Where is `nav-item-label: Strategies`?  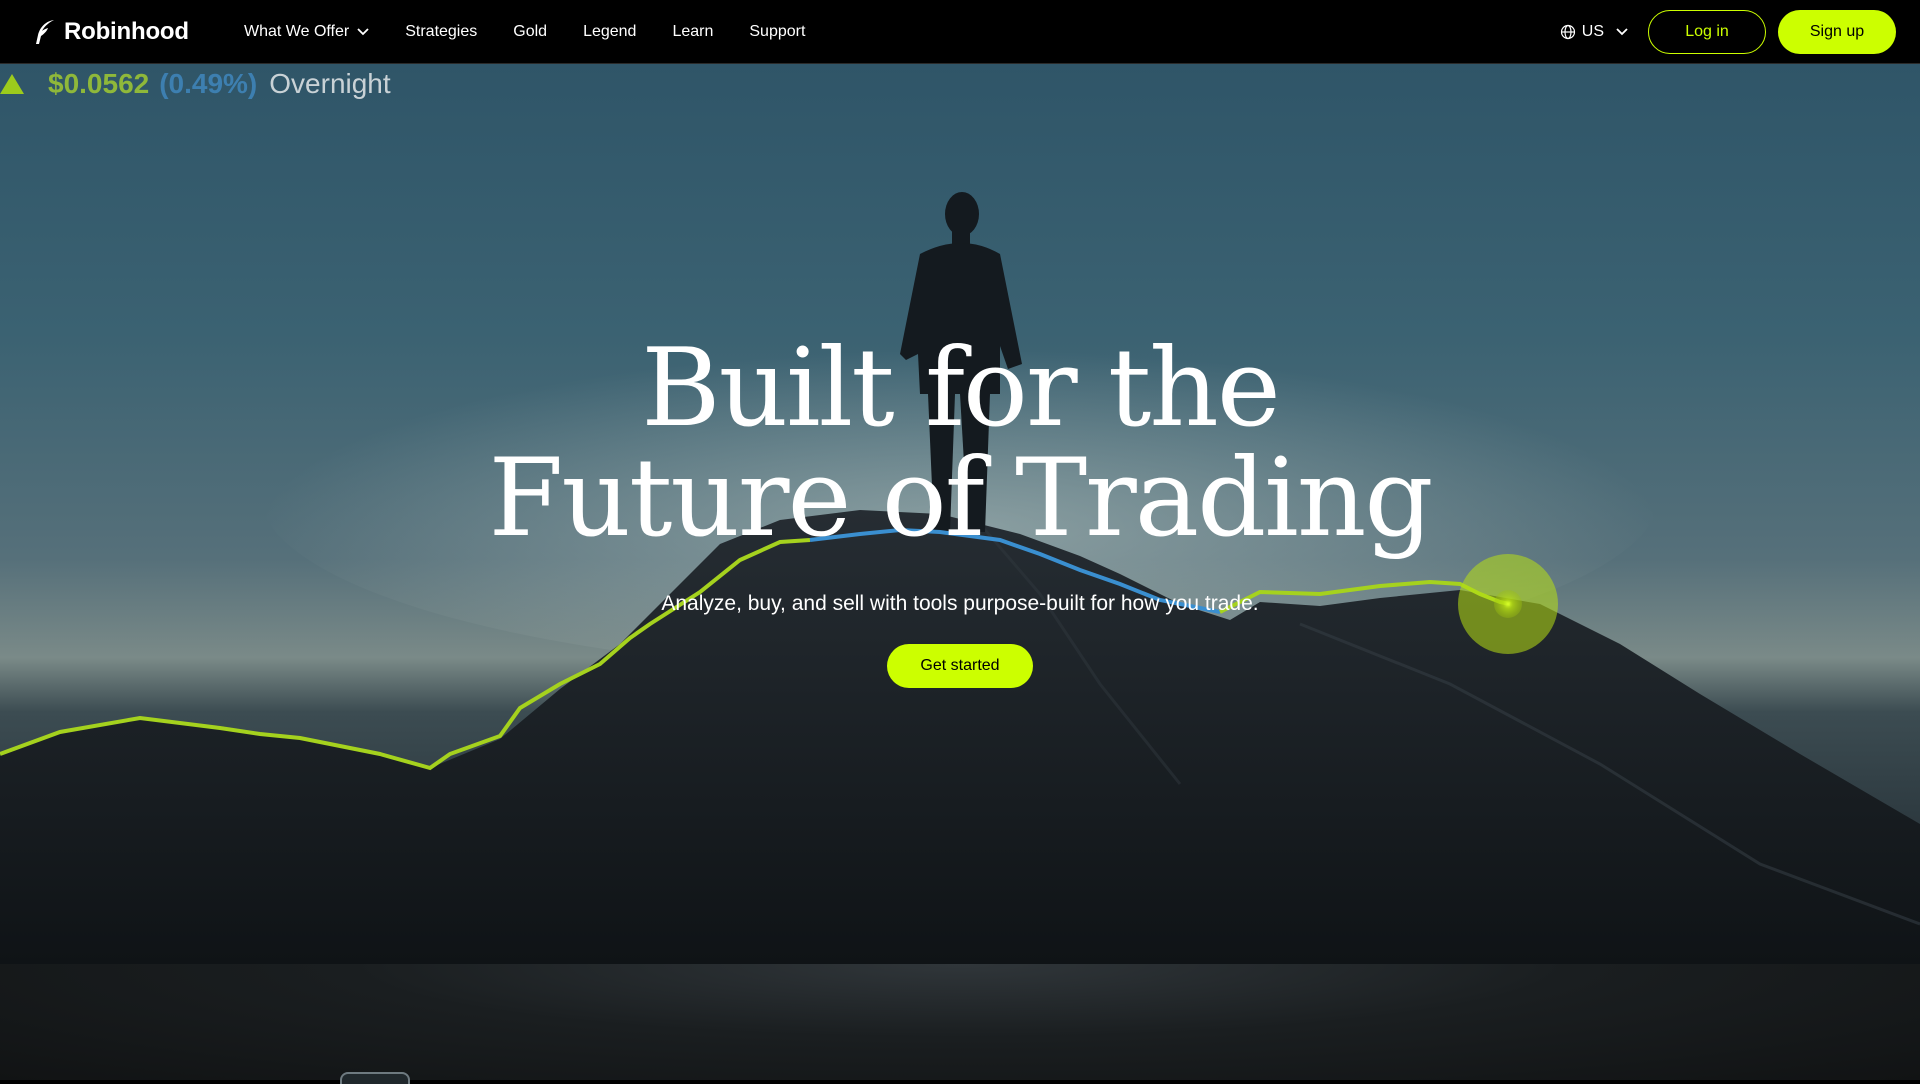
nav-item-label: Strategies is located at coordinates (441, 31).